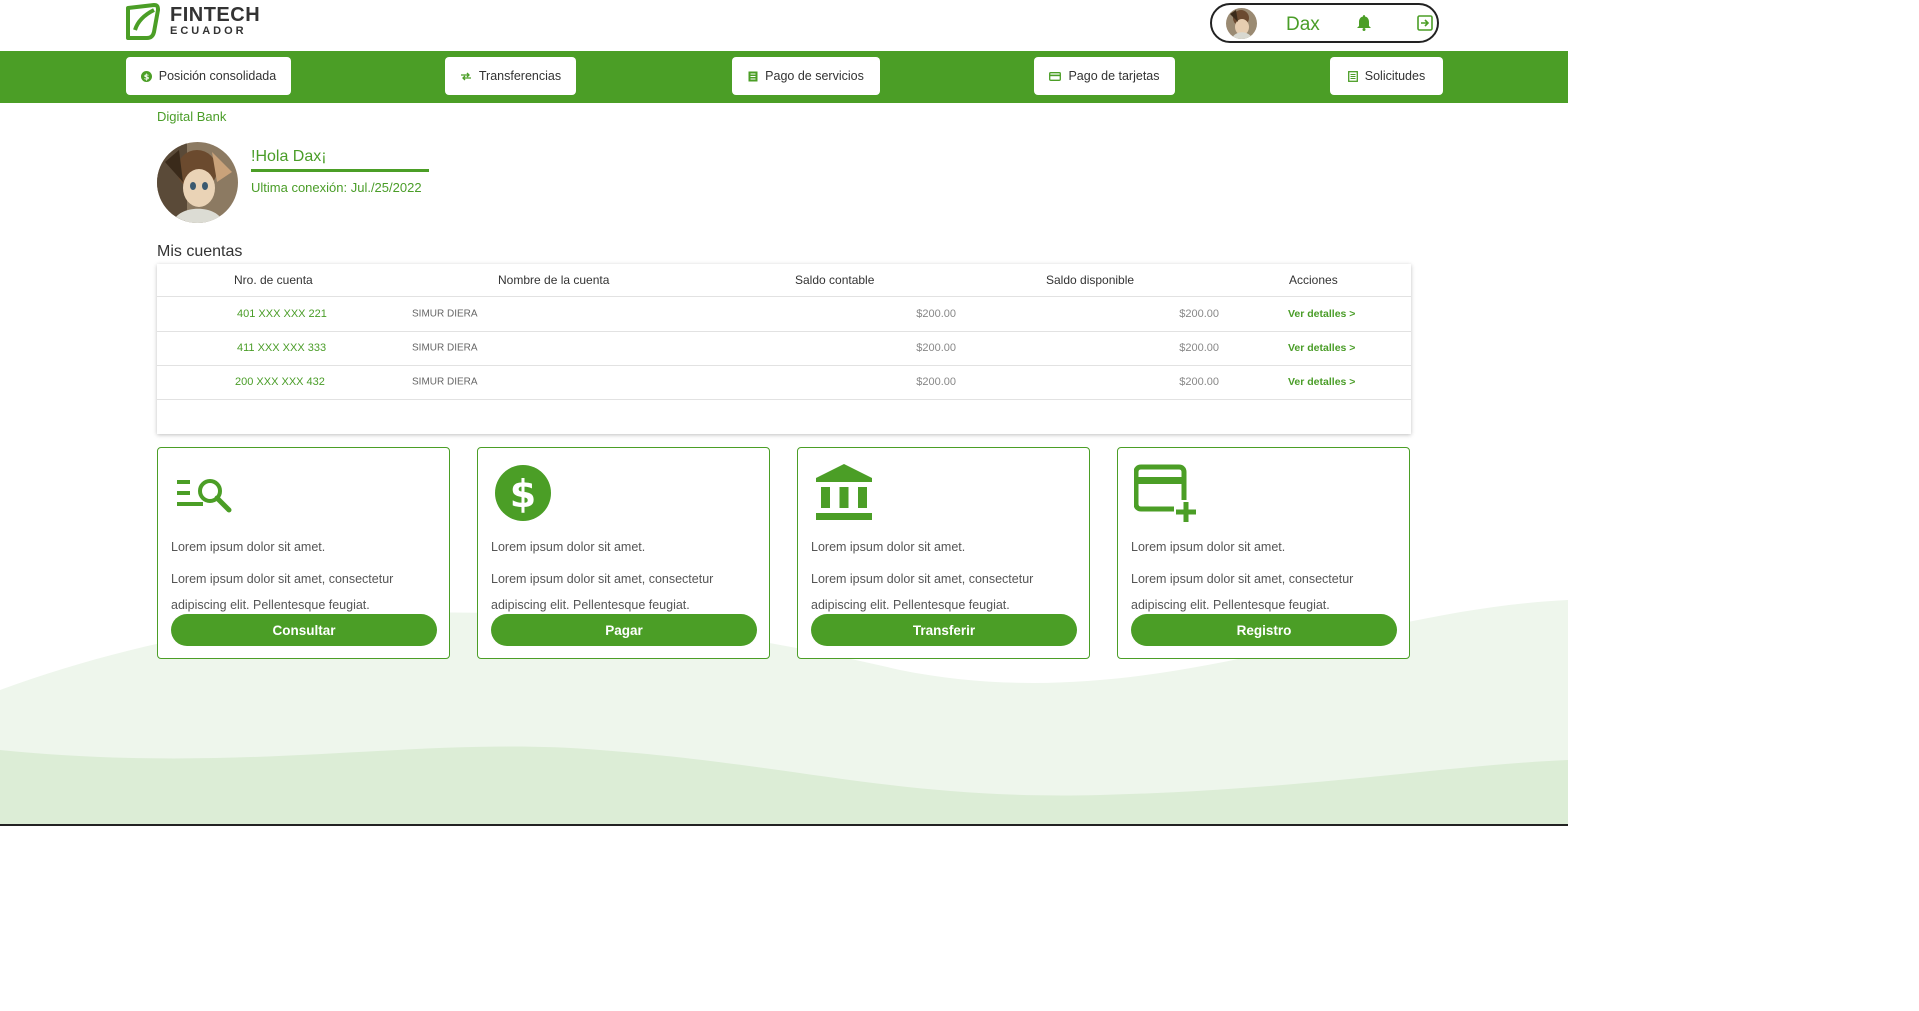  I want to click on dollar-circle-icon: $, so click(146, 76).